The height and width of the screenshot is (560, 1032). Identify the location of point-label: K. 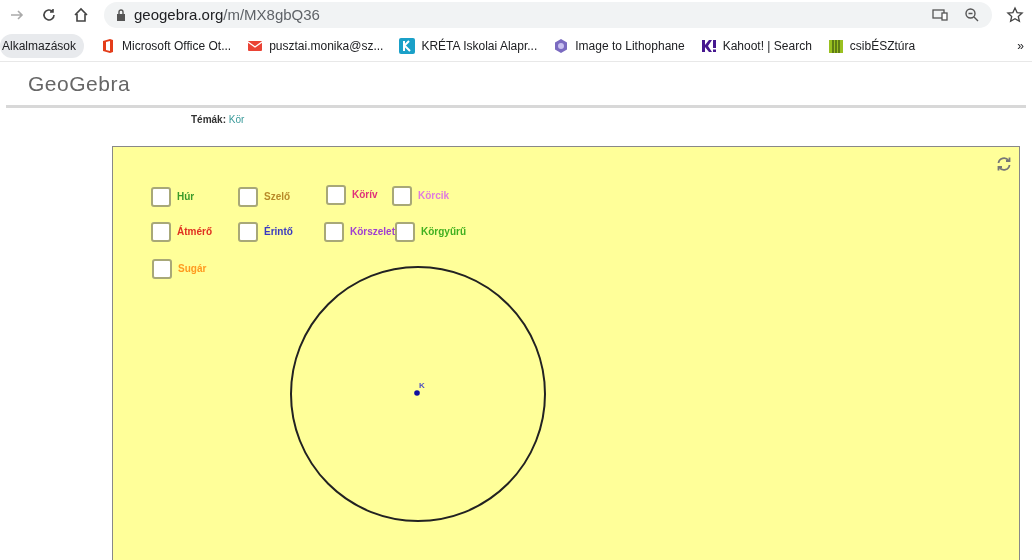
(422, 386).